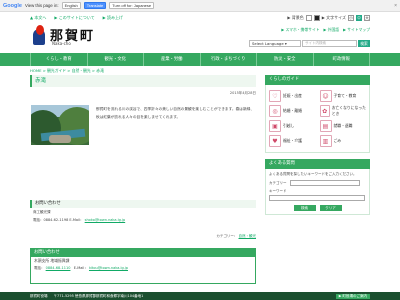 Image resolution: width=400 pixels, height=300 pixels. What do you see at coordinates (325, 141) in the screenshot?
I see `trash-icon: ▥` at bounding box center [325, 141].